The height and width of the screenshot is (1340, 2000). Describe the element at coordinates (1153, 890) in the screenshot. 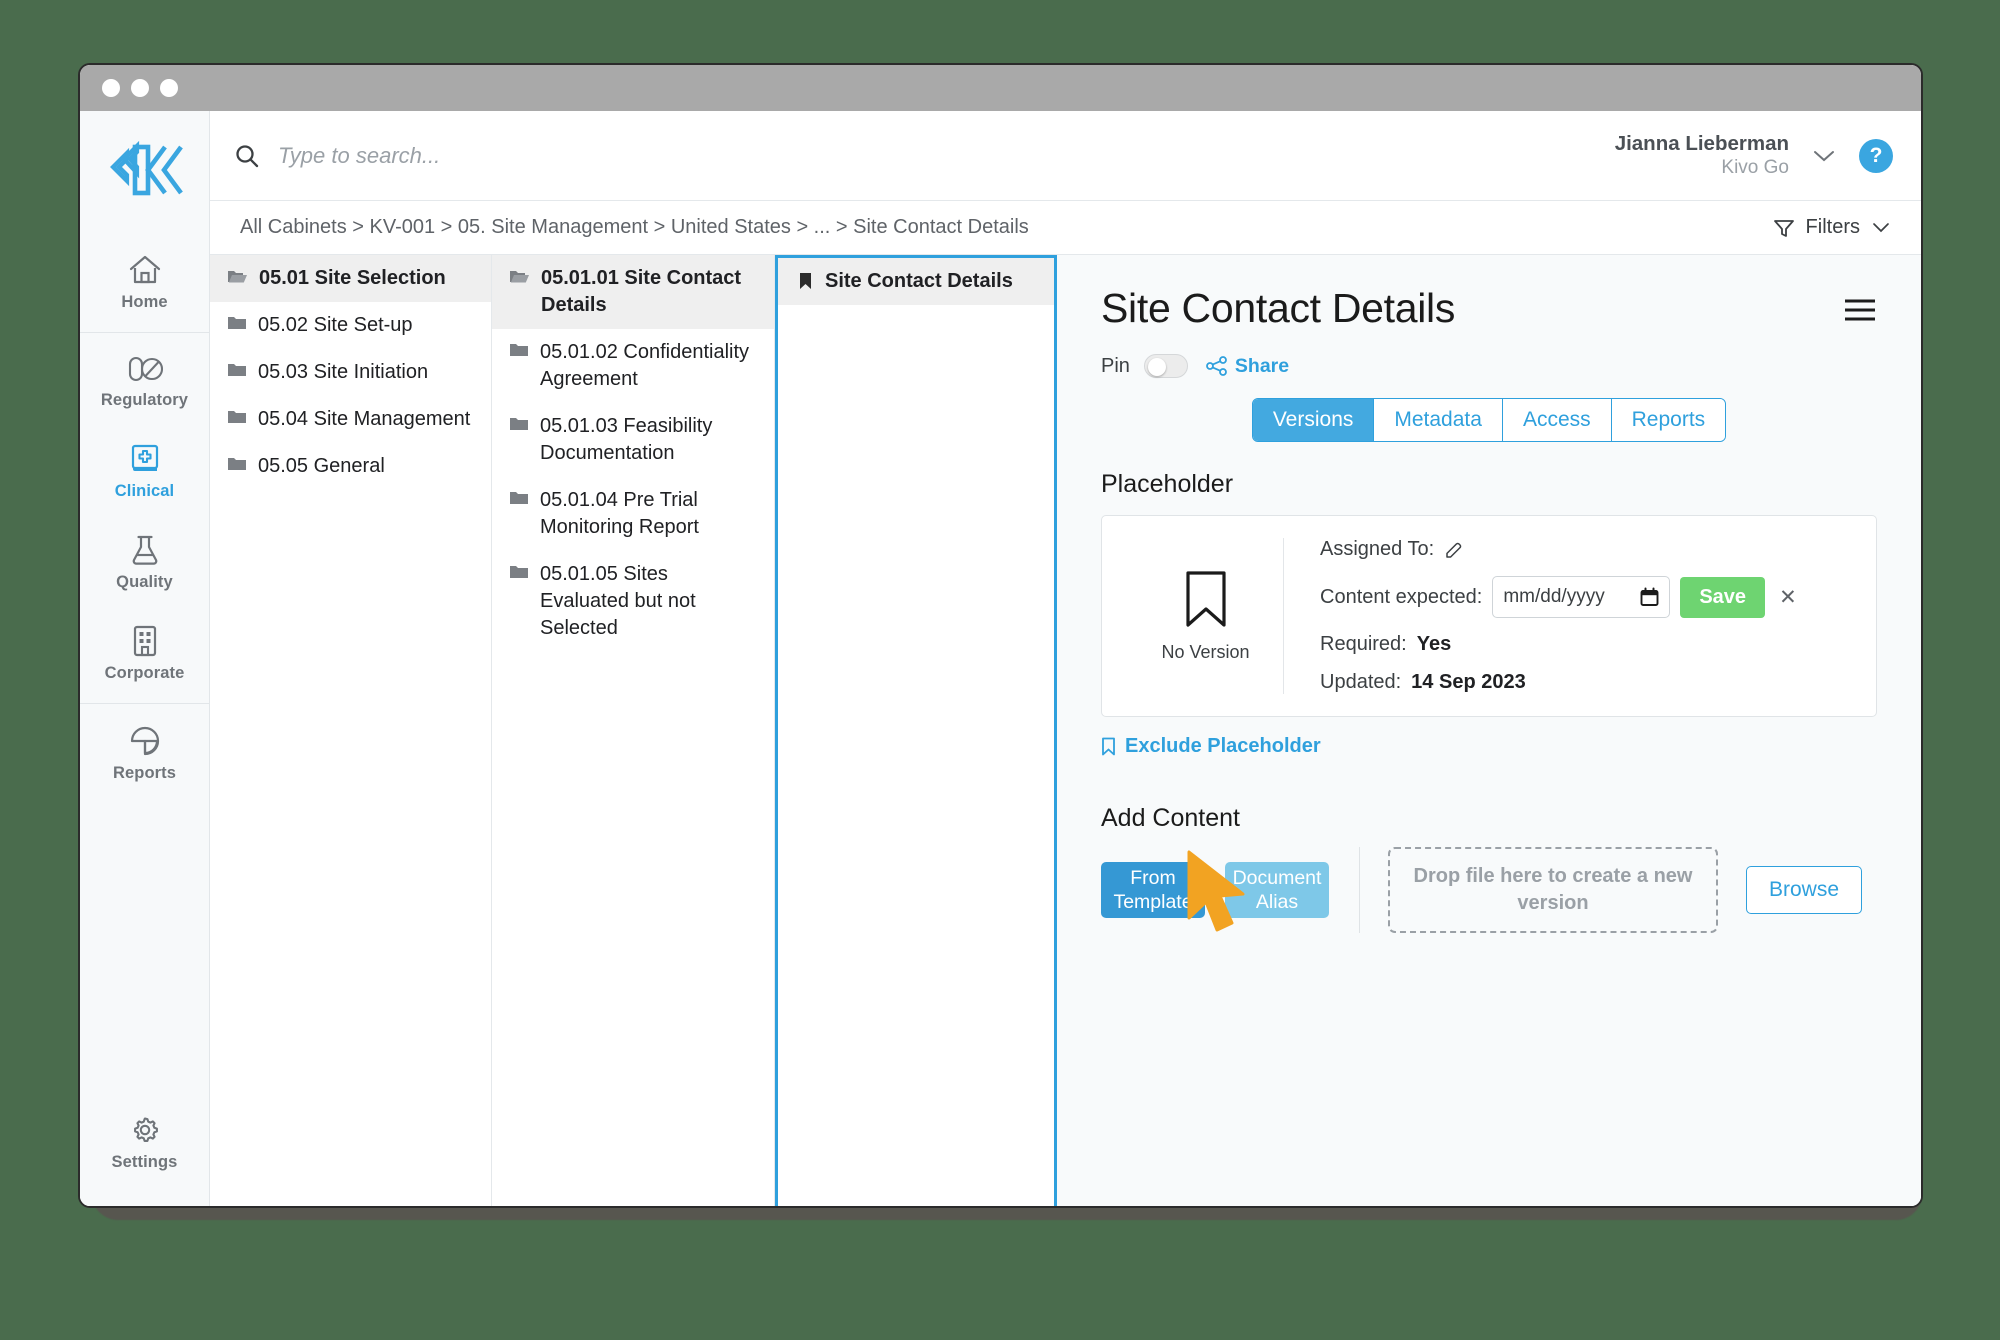

I see `from-template-button: From Template` at that location.